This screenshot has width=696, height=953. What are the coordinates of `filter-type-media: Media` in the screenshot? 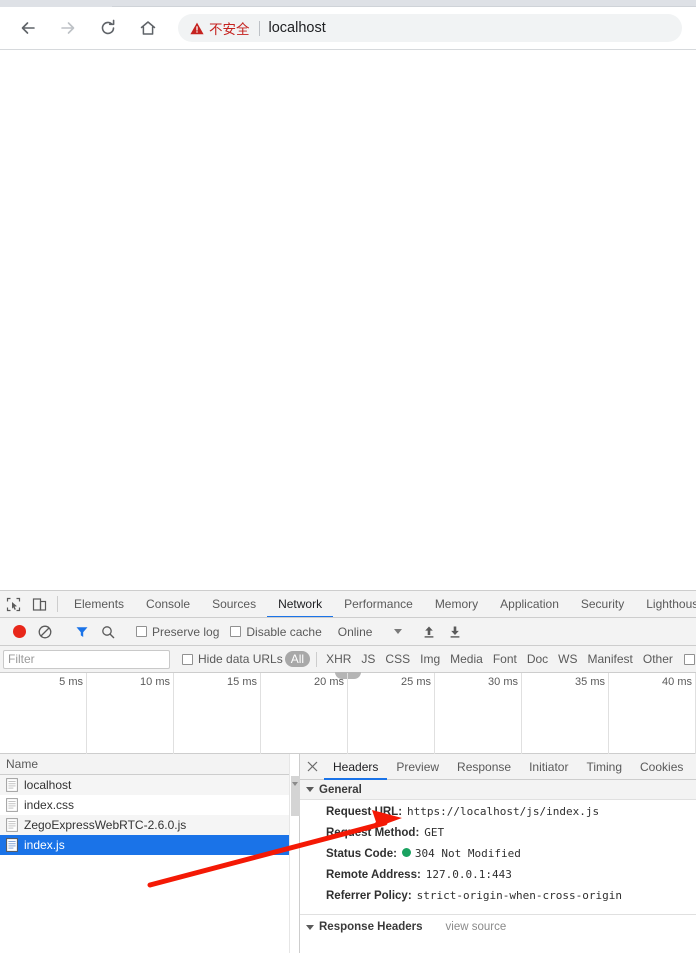 It's located at (466, 659).